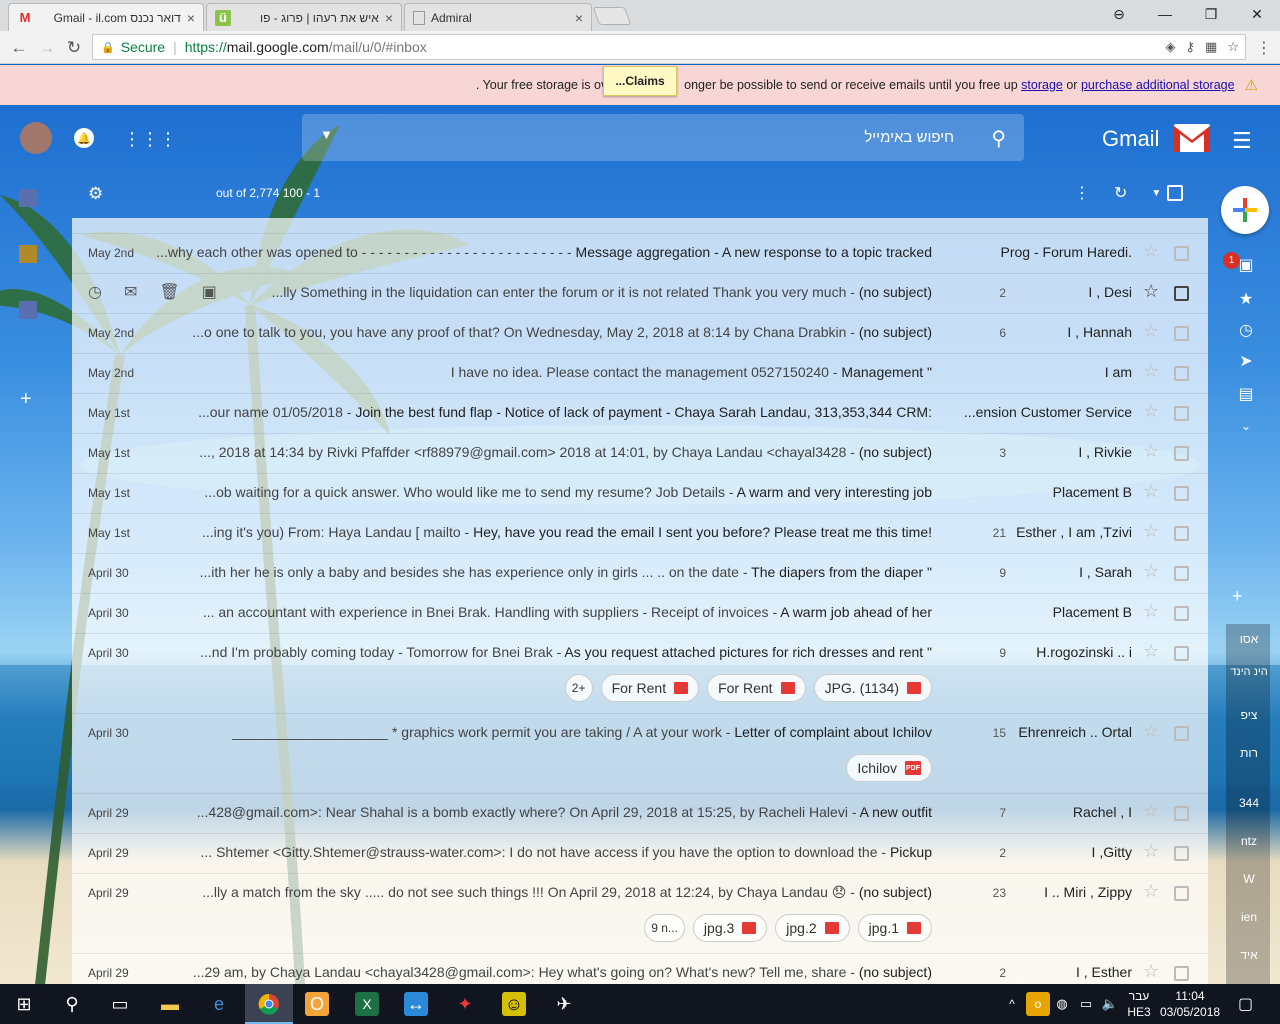  I want to click on action-center-icon: ▢, so click(1245, 1004).